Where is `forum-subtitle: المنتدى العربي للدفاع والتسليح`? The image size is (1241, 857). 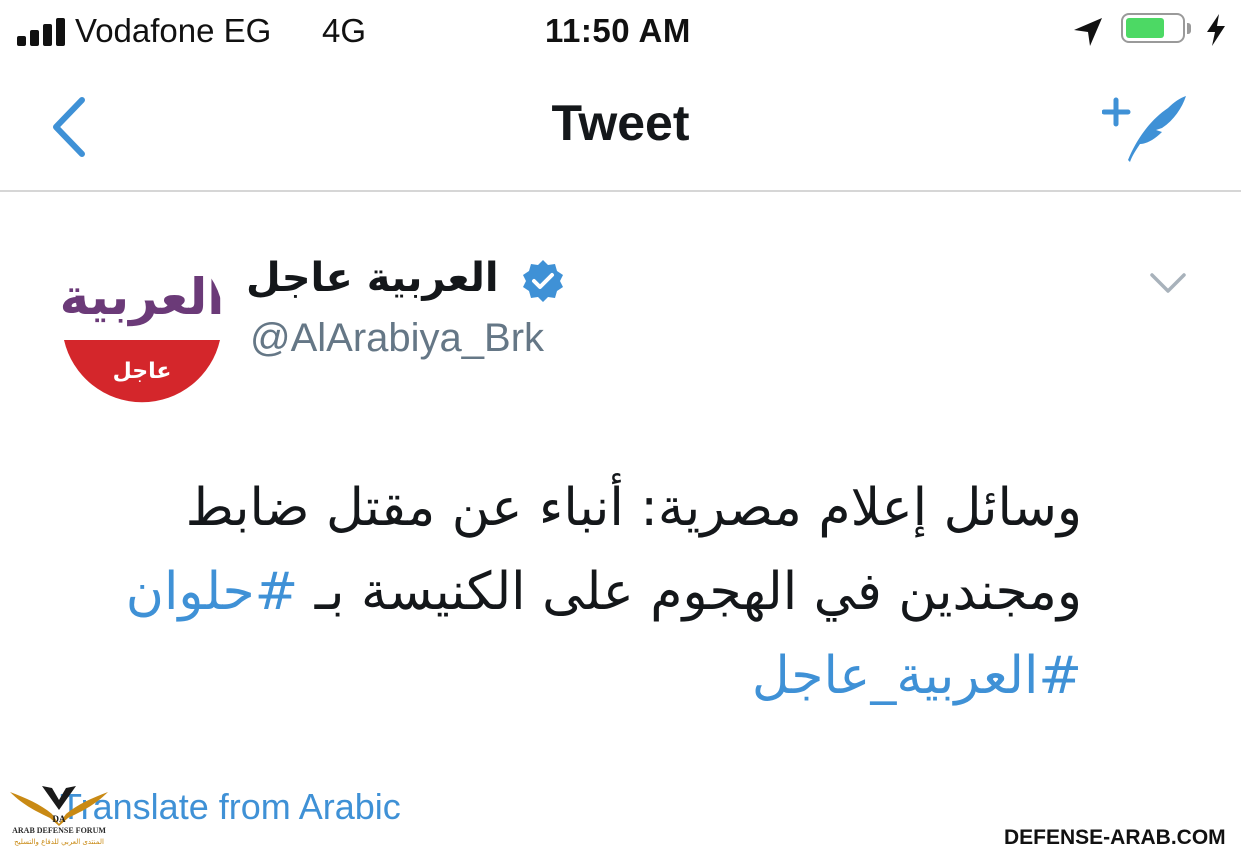 forum-subtitle: المنتدى العربي للدفاع والتسليح is located at coordinates (59, 842).